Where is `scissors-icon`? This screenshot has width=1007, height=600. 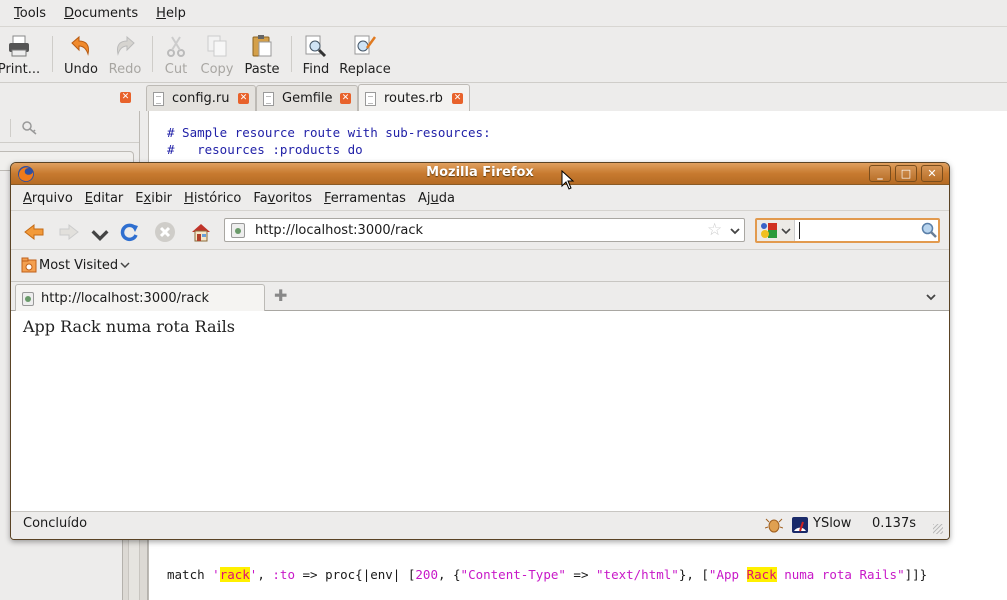 scissors-icon is located at coordinates (176, 46).